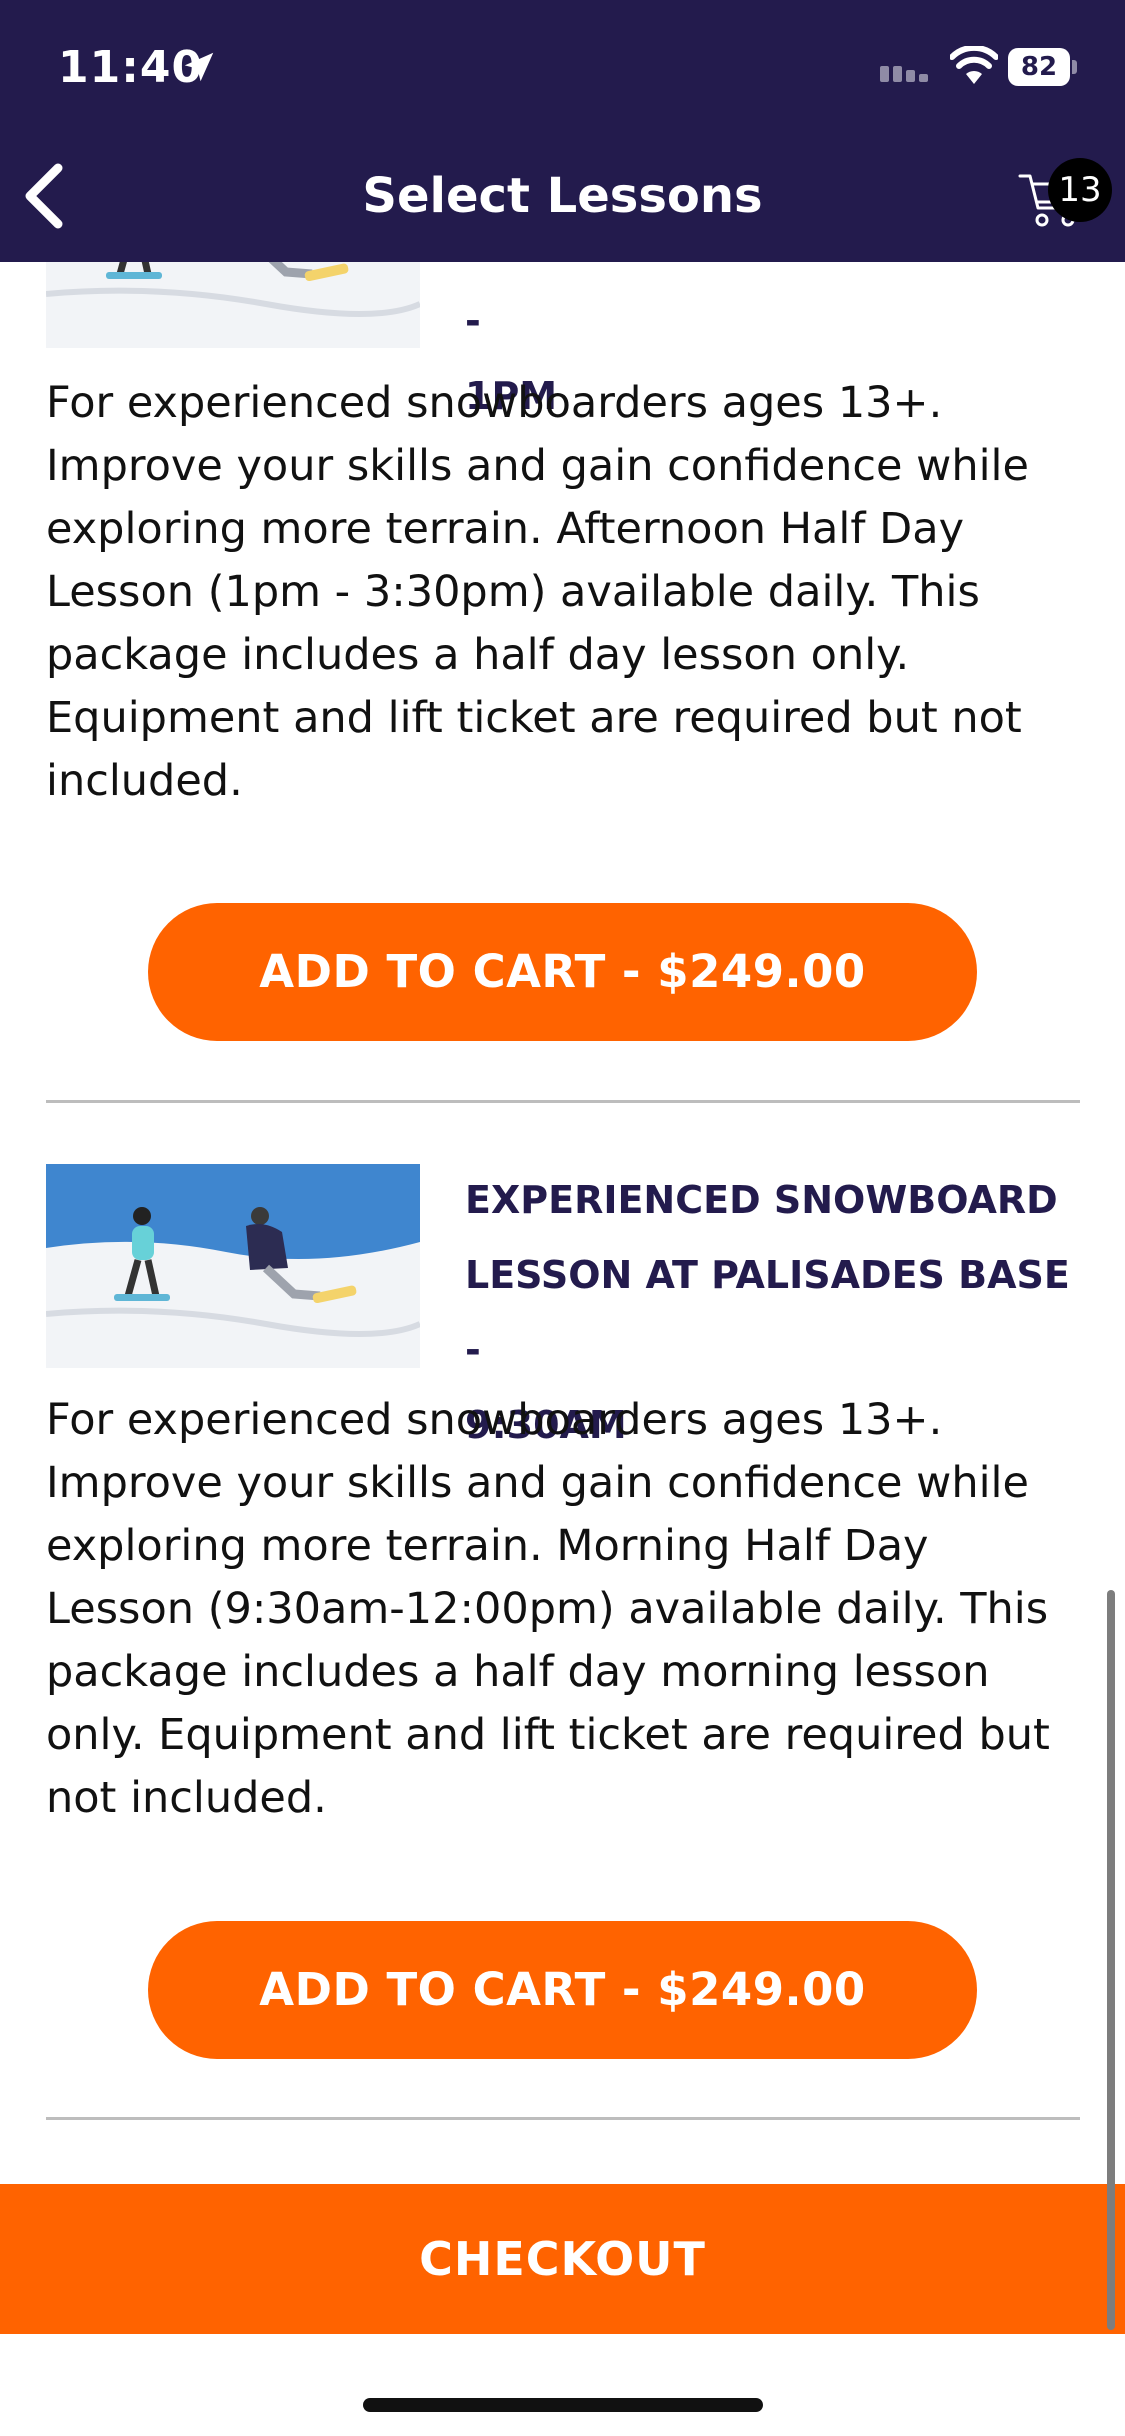 This screenshot has height=2436, width=1125. Describe the element at coordinates (1080, 190) in the screenshot. I see `cart-count-badge: 13` at that location.